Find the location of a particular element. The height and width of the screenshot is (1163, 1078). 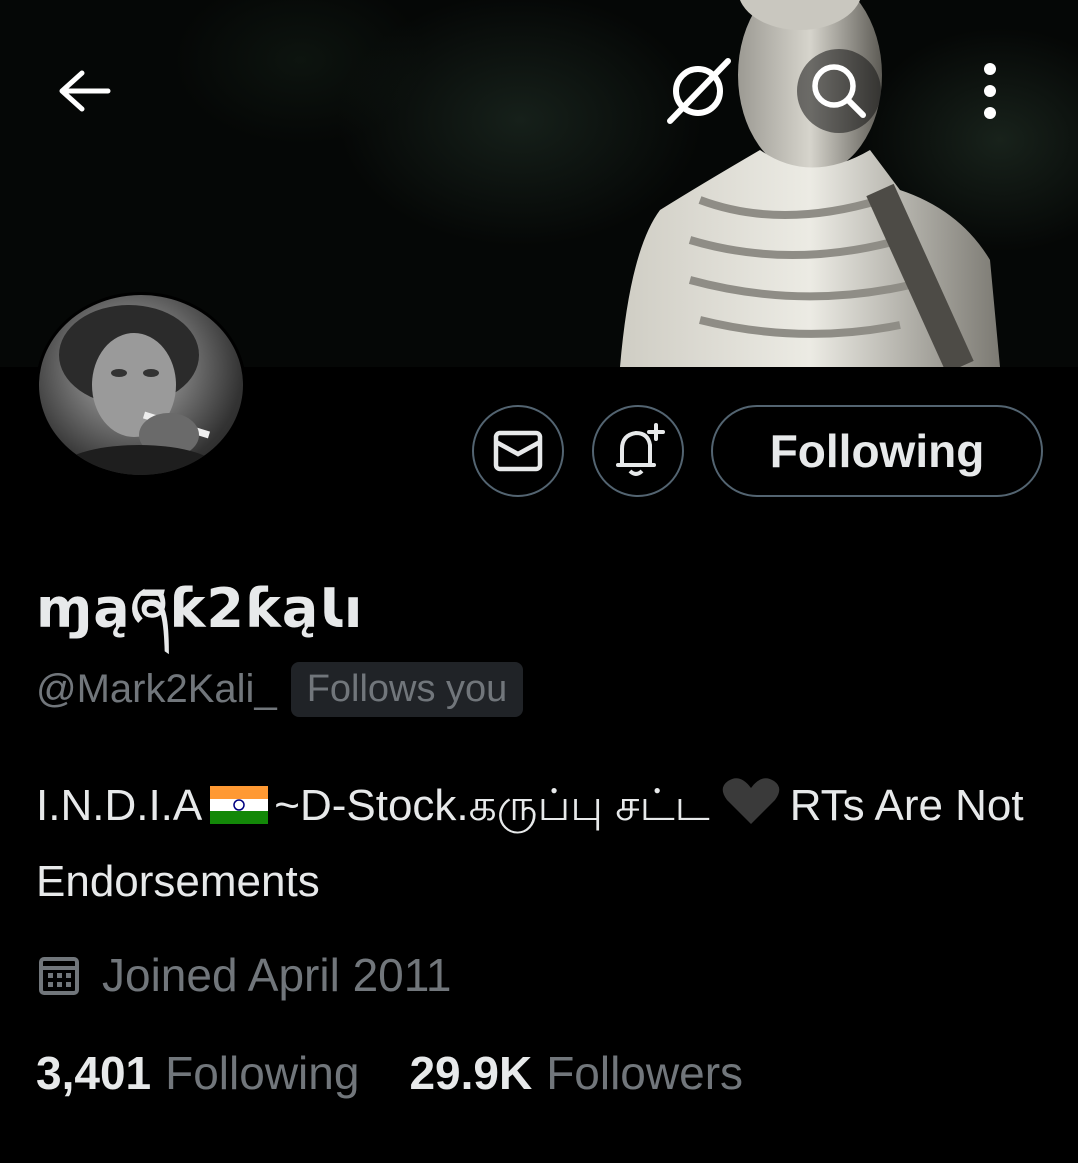

more-options-button is located at coordinates (990, 91).